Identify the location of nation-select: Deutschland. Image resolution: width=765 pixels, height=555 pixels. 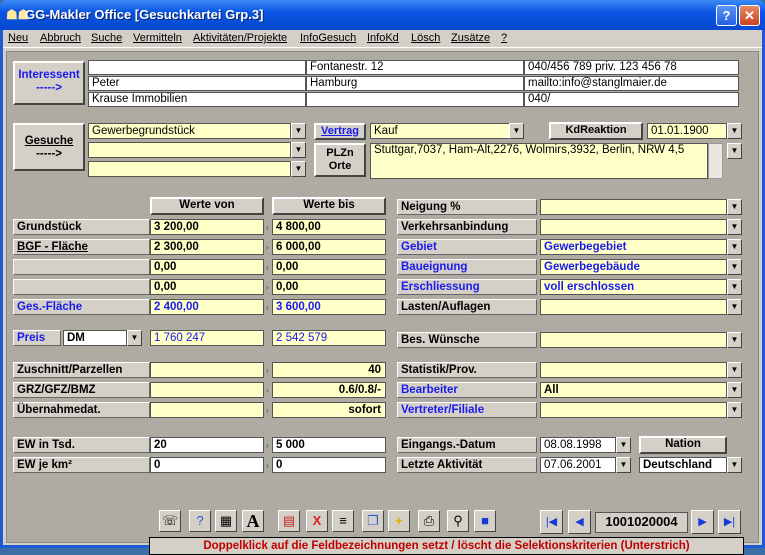
(683, 465).